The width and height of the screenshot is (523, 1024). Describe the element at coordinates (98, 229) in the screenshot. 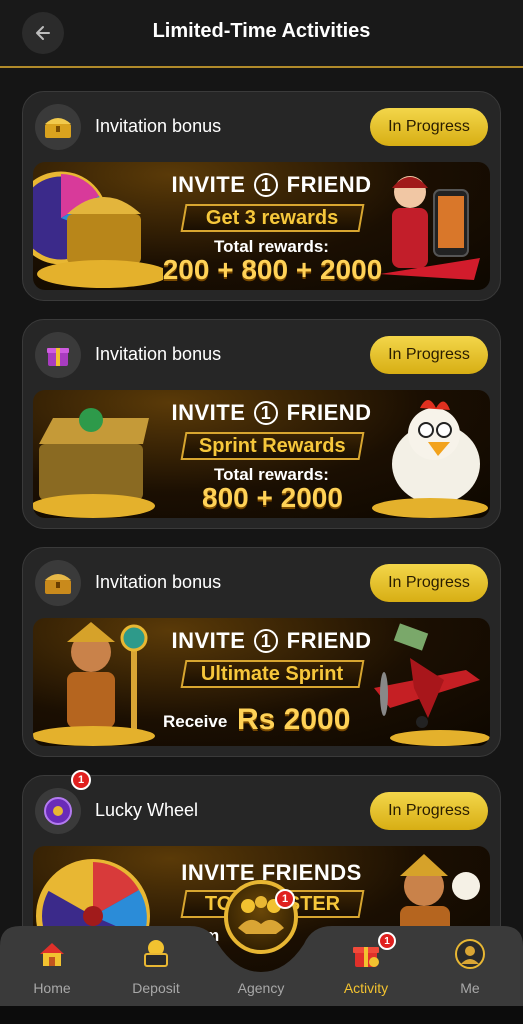

I see `treasure-illustration` at that location.